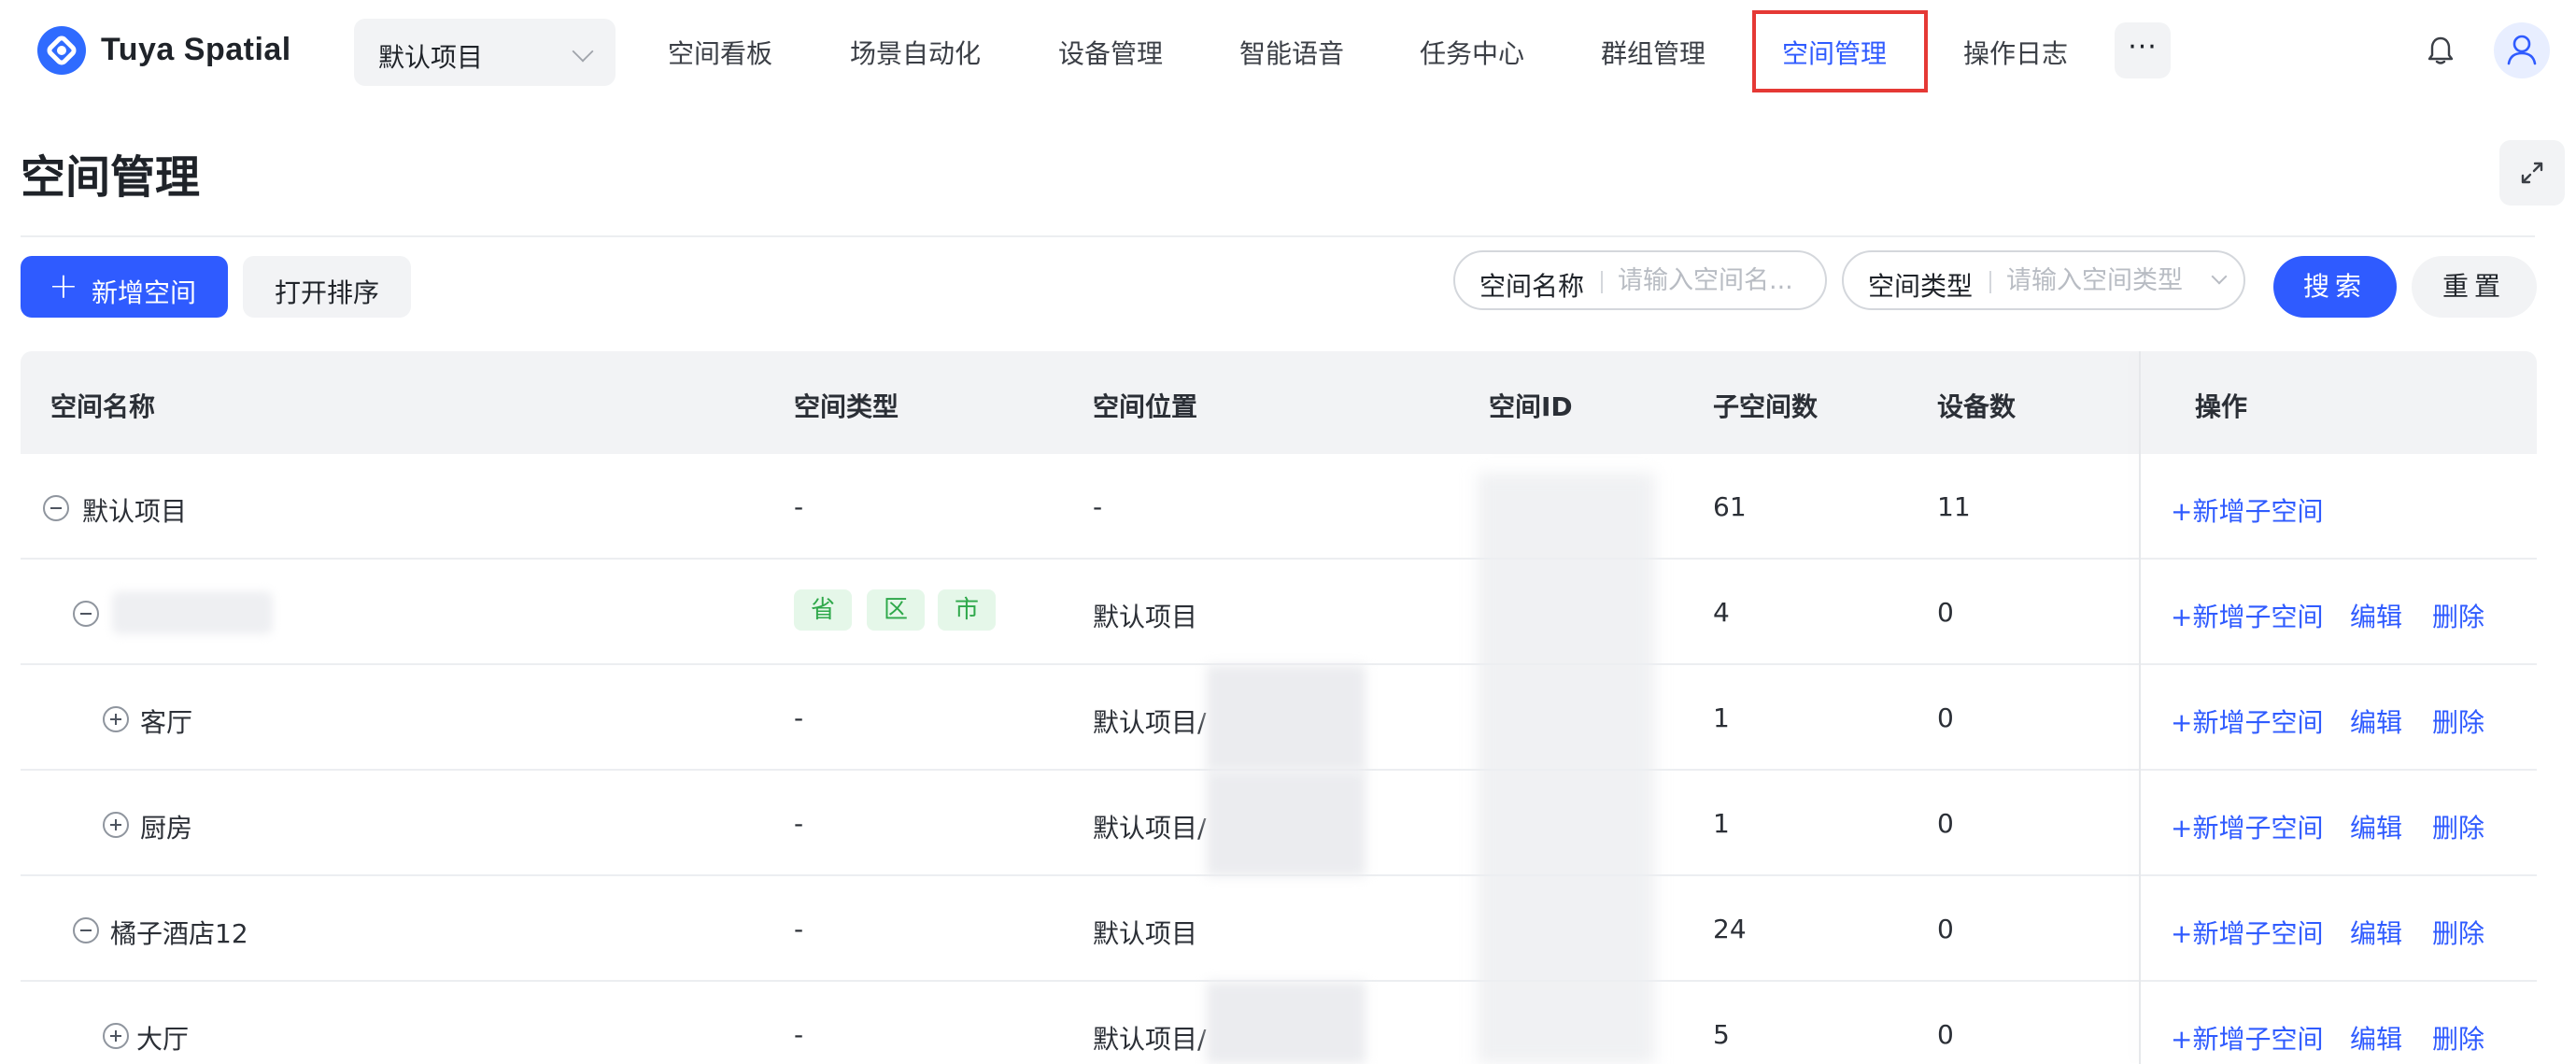 This screenshot has height=1064, width=2576. Describe the element at coordinates (179, 934) in the screenshot. I see `space-name: 橘子酒店12` at that location.